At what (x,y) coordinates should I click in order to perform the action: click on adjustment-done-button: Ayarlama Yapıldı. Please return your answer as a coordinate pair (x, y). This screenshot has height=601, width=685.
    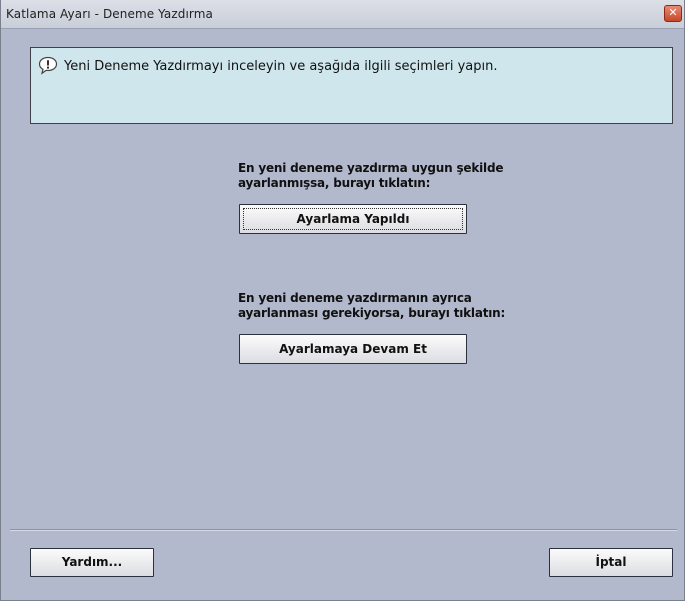
    Looking at the image, I should click on (353, 219).